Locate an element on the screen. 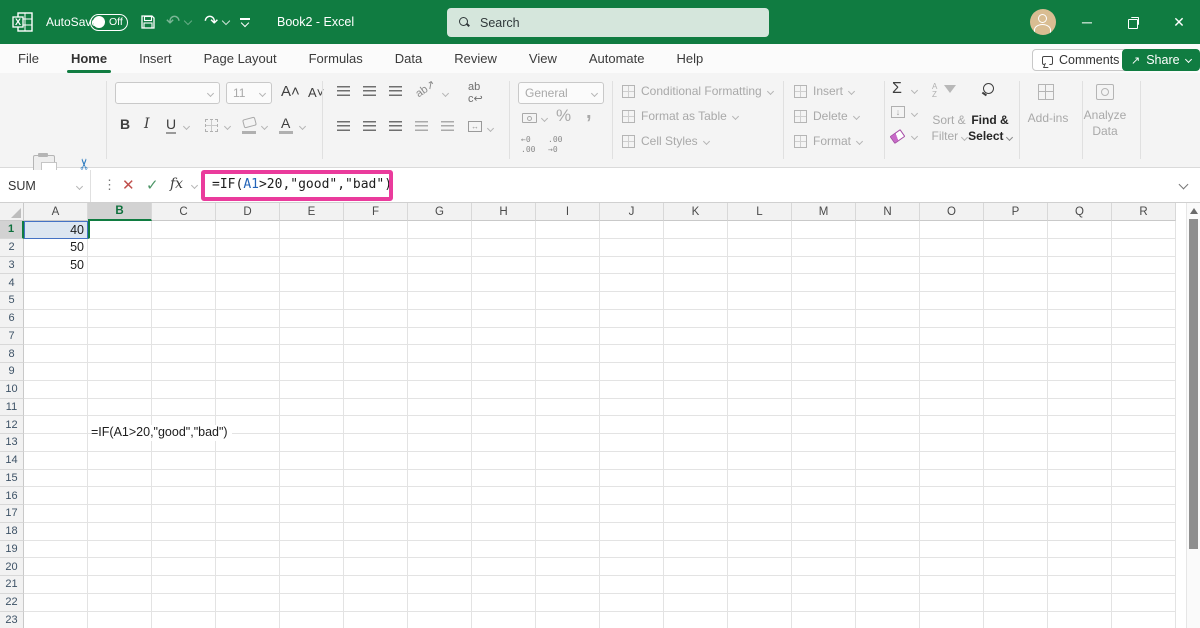 This screenshot has height=628, width=1200. cell-E12 is located at coordinates (312, 425).